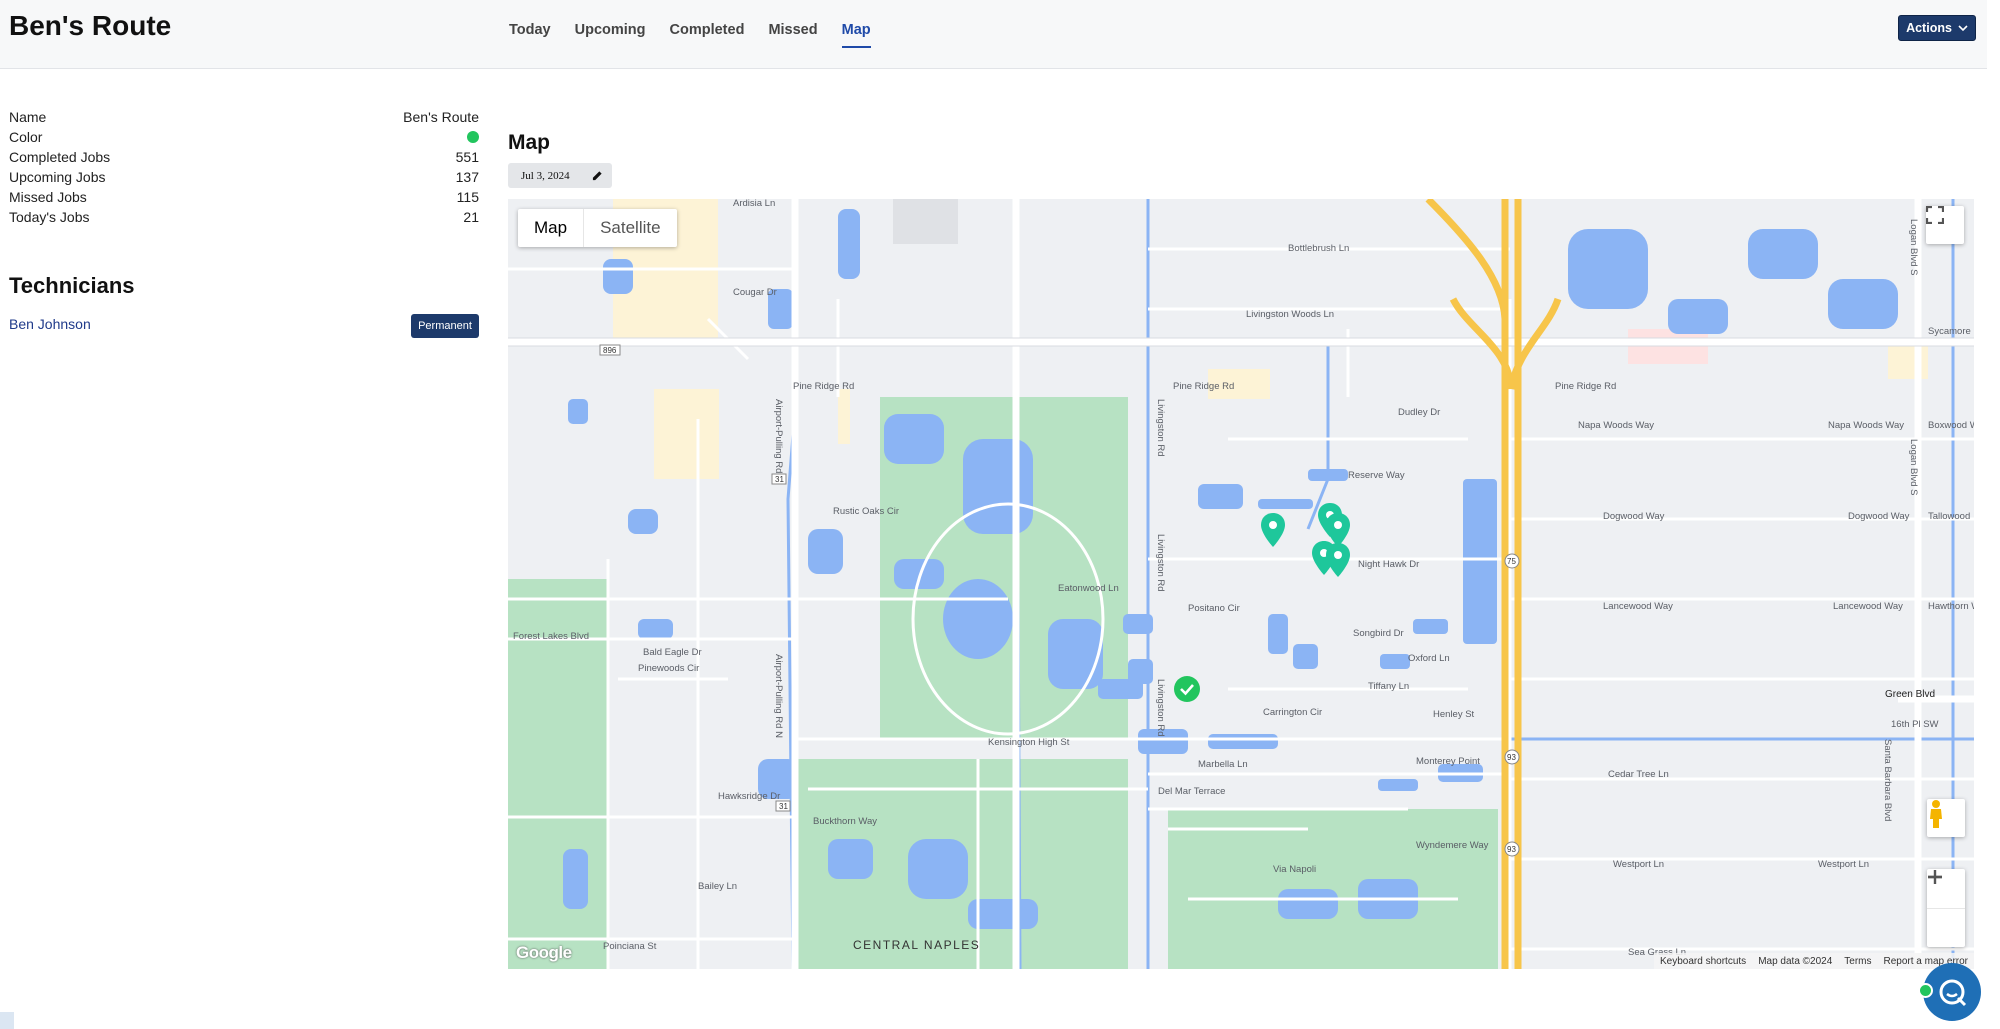 The image size is (2000, 1029). Describe the element at coordinates (1879, 516) in the screenshot. I see `road-label: Dogwood Way` at that location.